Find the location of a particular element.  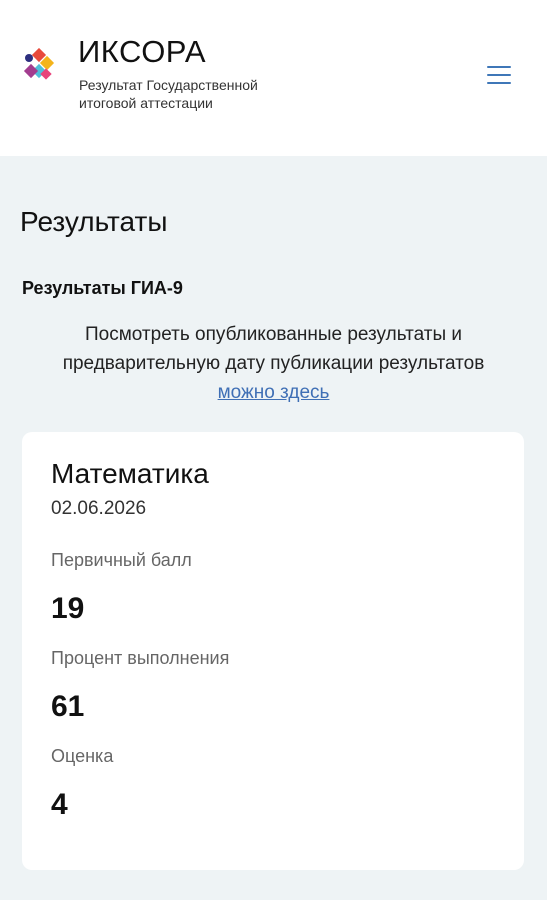

subject-name: Математика is located at coordinates (130, 473).